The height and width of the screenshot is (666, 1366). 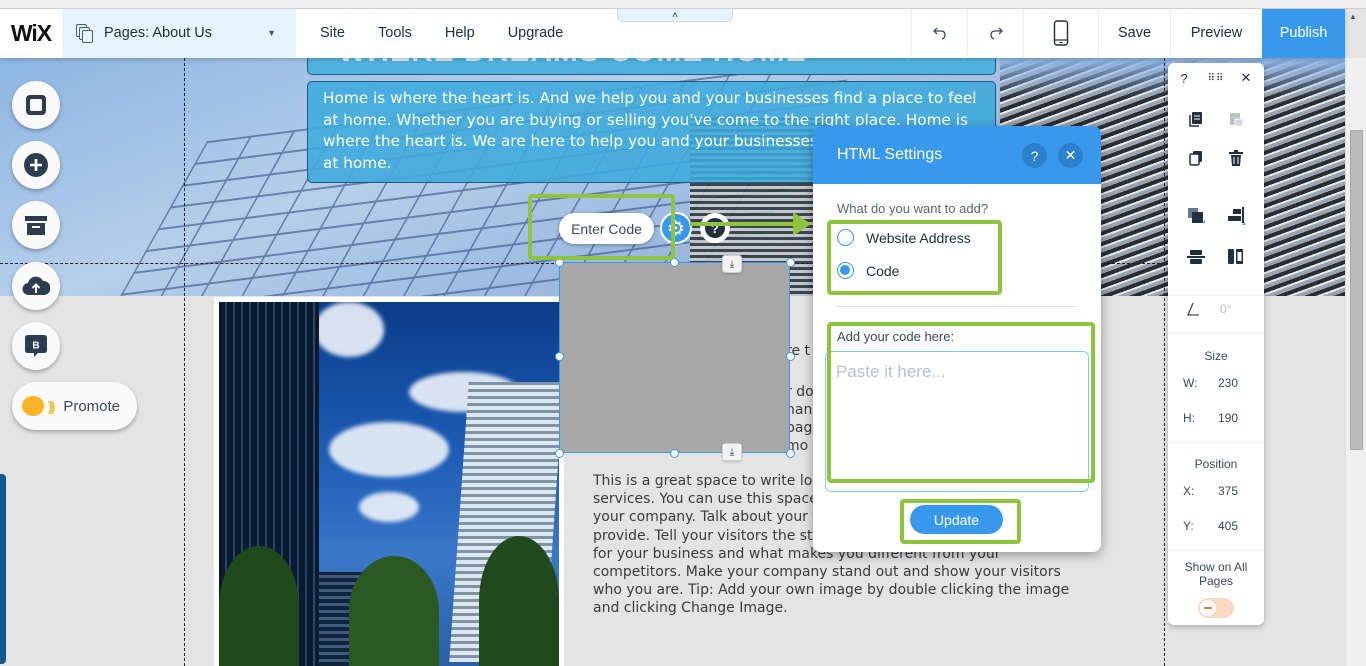 I want to click on mobile-icon, so click(x=1061, y=33).